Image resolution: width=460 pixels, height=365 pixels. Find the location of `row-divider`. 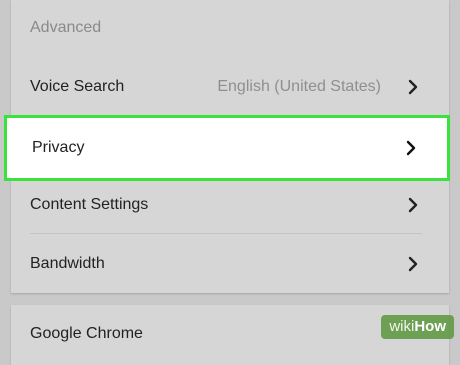

row-divider is located at coordinates (226, 233).